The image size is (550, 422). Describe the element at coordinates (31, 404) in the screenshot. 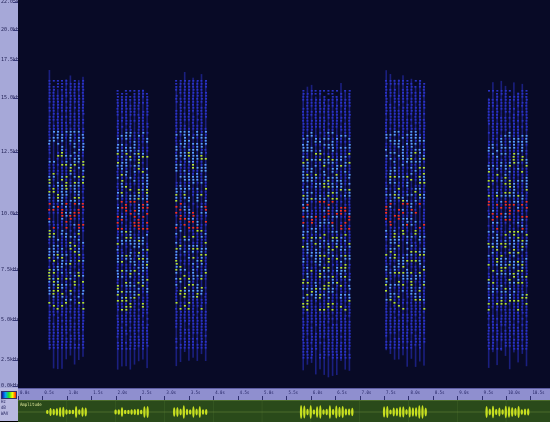

I see `waveform-label: Amplitude` at that location.